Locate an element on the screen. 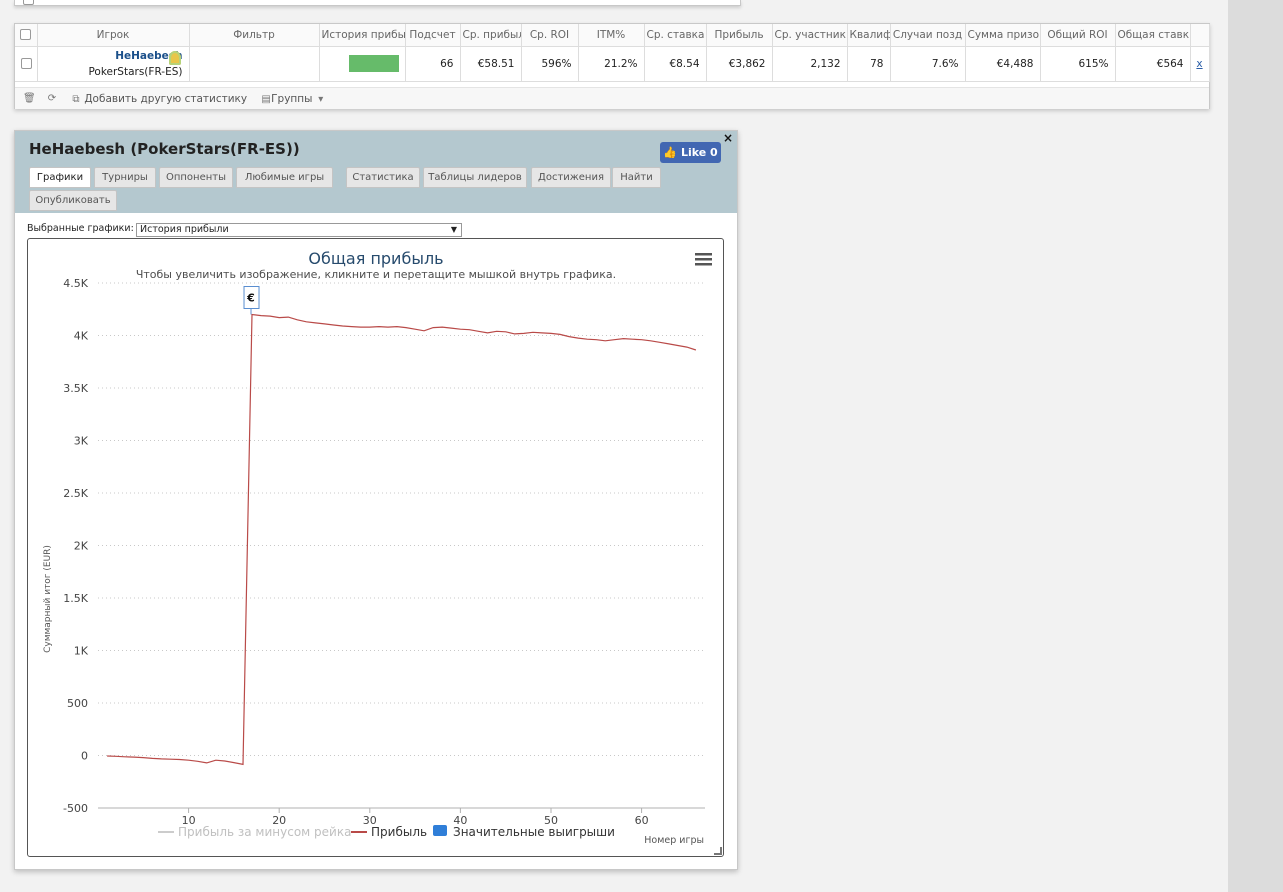 The height and width of the screenshot is (892, 1283). y-axis-ticks: -500 0 500 1K 1.5K 2K 2.5K 3K 3.5K 4K 4.5K is located at coordinates (76, 546).